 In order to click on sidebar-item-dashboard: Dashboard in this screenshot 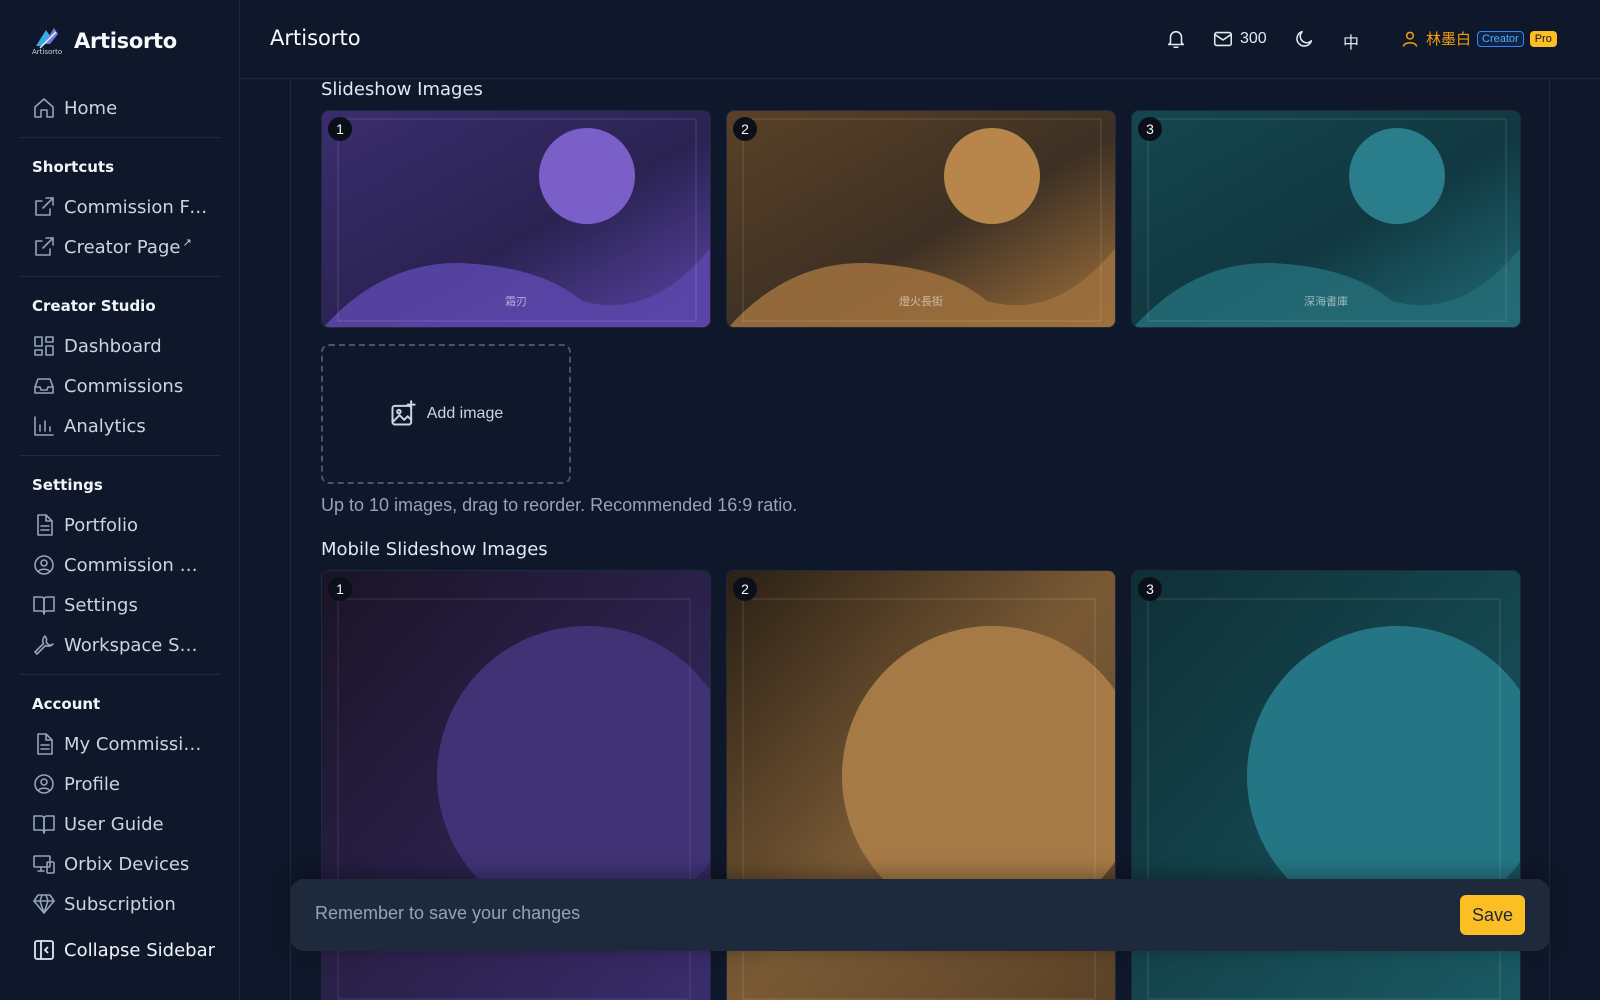, I will do `click(120, 346)`.